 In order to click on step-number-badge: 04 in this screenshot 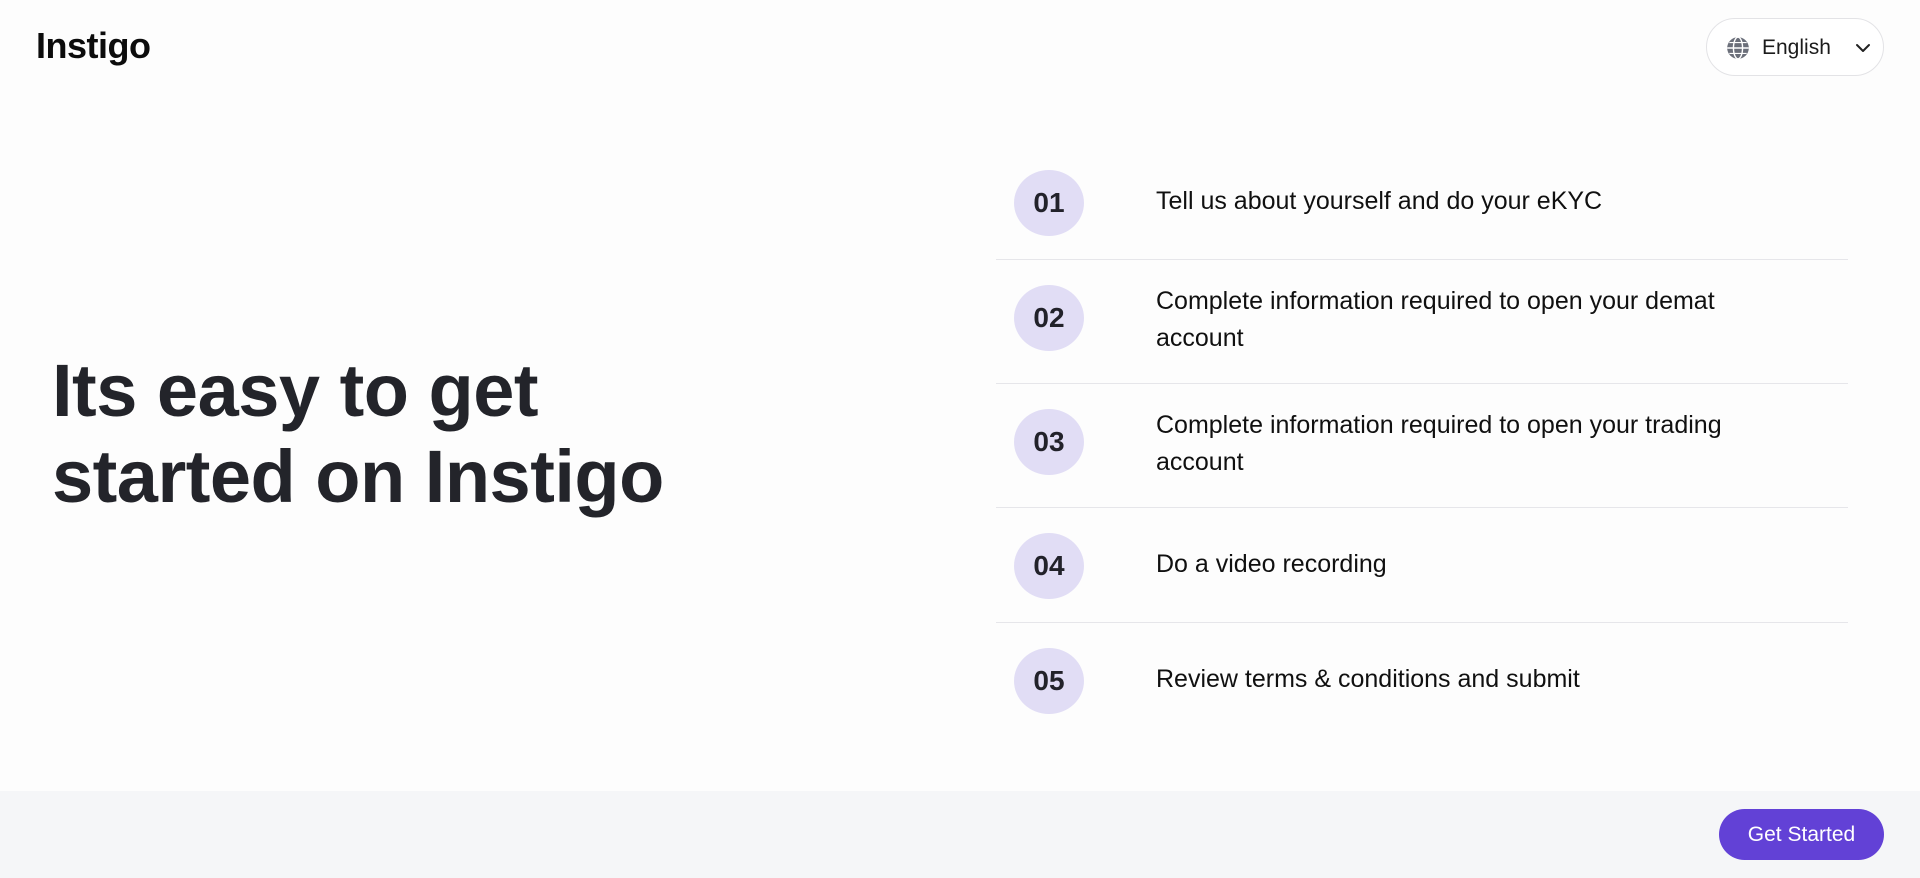, I will do `click(1049, 566)`.